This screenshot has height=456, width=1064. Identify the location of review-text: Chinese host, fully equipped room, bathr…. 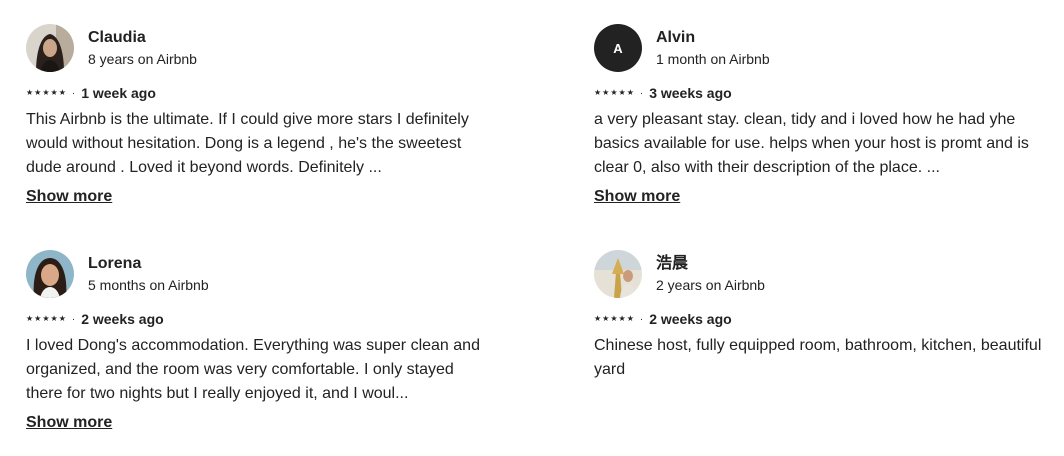
(818, 357).